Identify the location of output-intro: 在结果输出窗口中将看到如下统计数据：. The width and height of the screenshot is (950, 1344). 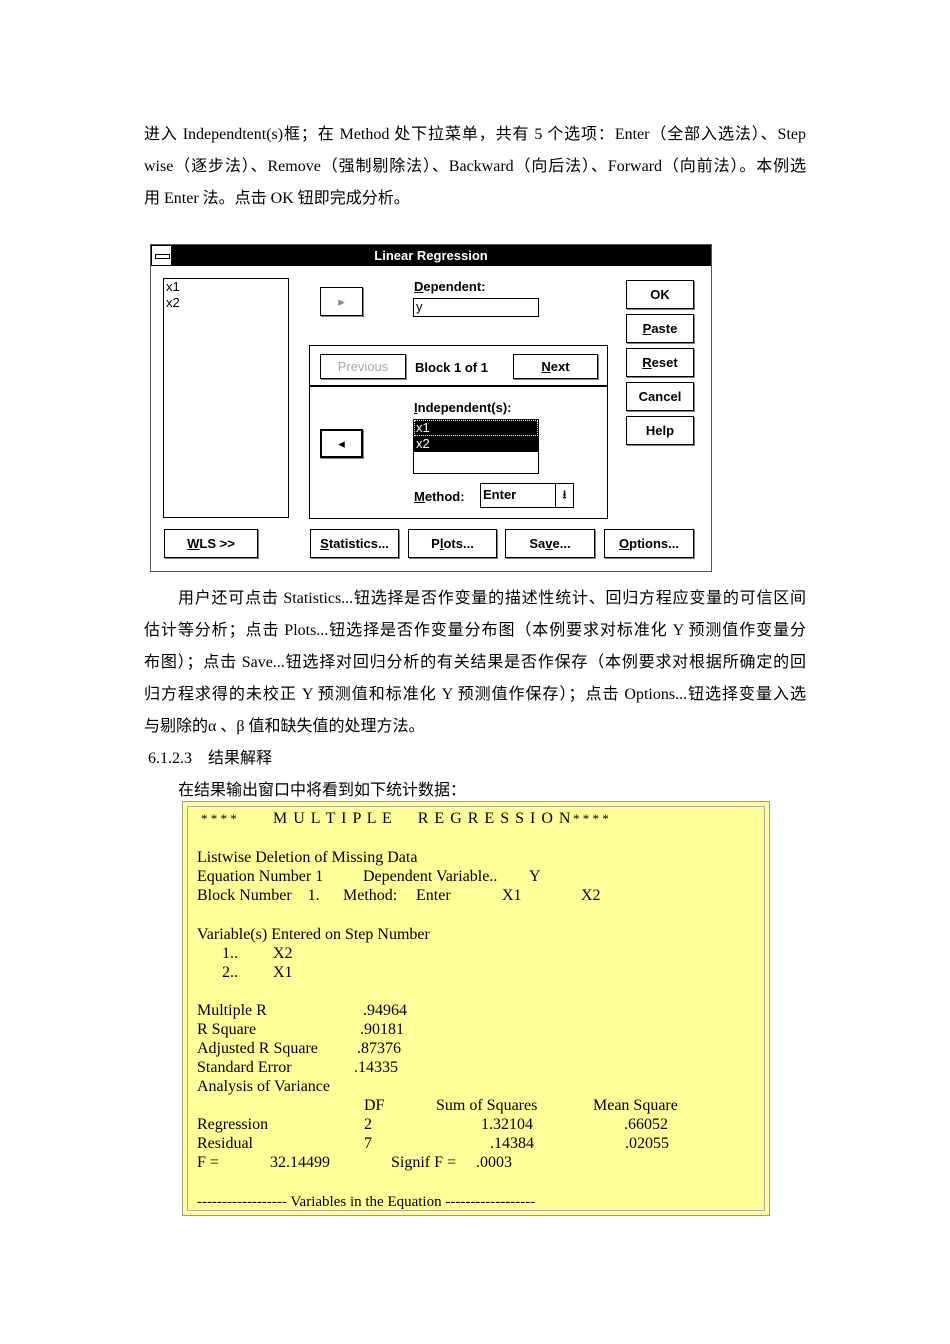
(322, 790).